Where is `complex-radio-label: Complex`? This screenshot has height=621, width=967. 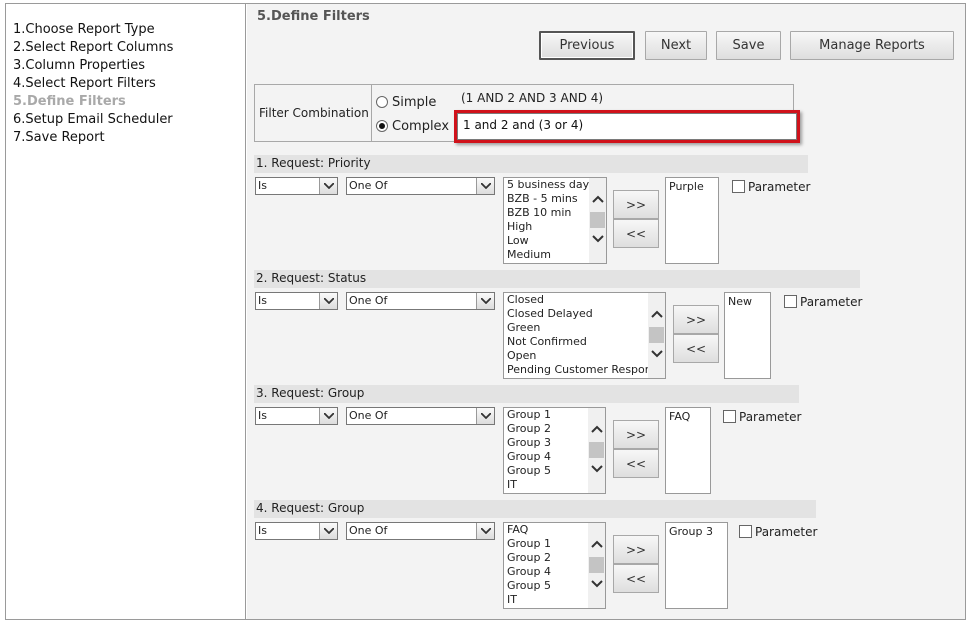 complex-radio-label: Complex is located at coordinates (420, 126).